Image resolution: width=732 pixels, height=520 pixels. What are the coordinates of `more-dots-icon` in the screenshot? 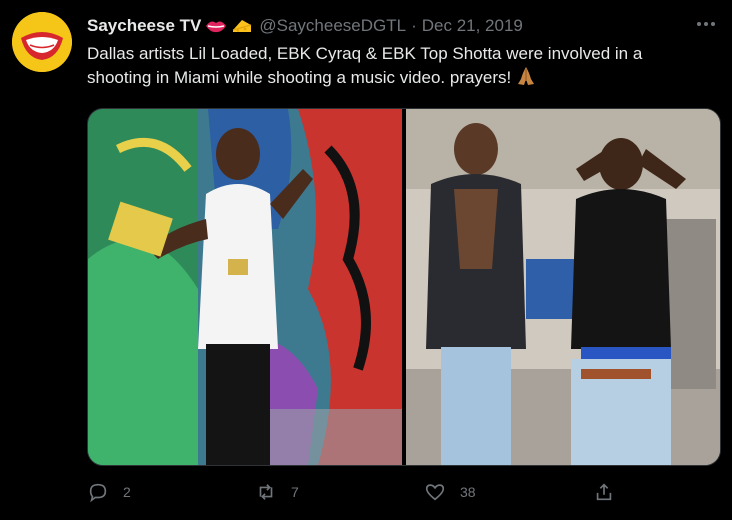 It's located at (706, 24).